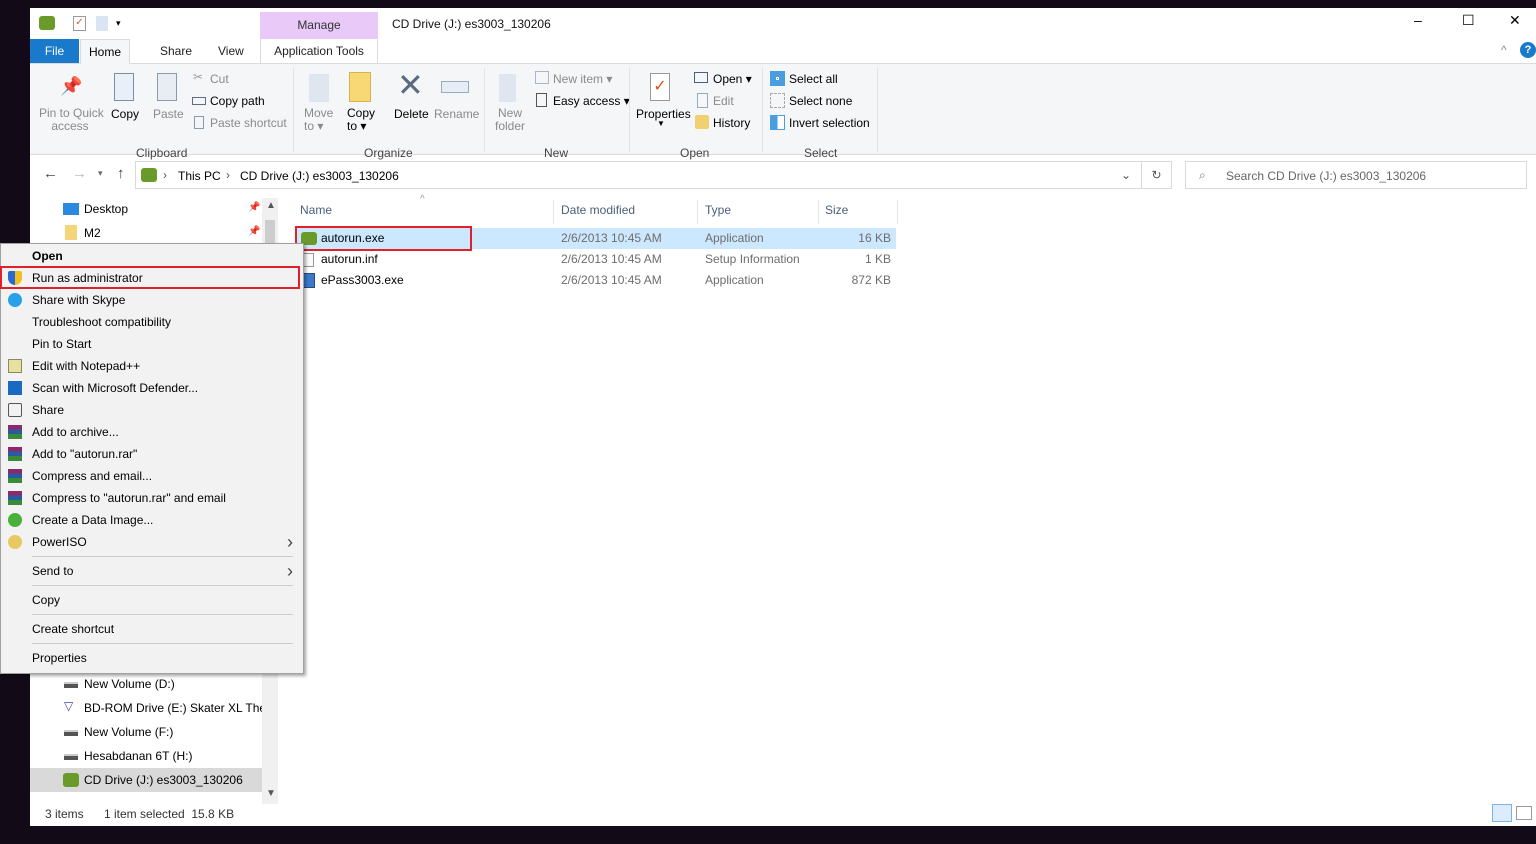 The width and height of the screenshot is (1536, 844). What do you see at coordinates (50, 173) in the screenshot?
I see `back-button: ←` at bounding box center [50, 173].